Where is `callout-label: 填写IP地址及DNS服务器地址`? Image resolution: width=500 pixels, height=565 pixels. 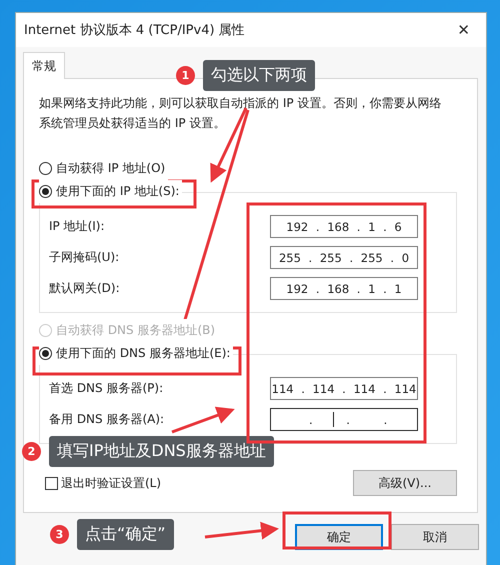 callout-label: 填写IP地址及DNS服务器地址 is located at coordinates (161, 451).